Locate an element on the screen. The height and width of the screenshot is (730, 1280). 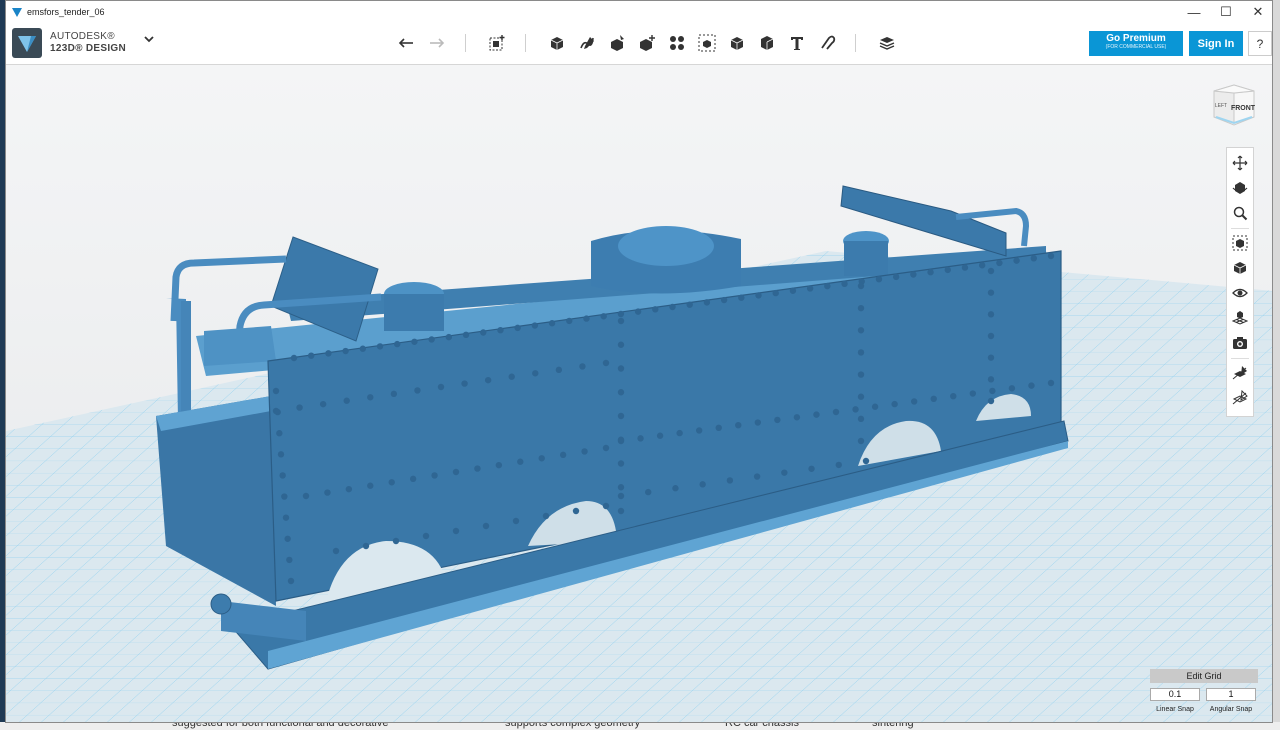
go-premium-button: Go Premium (FOR COMMERCIAL USE) is located at coordinates (1136, 43).